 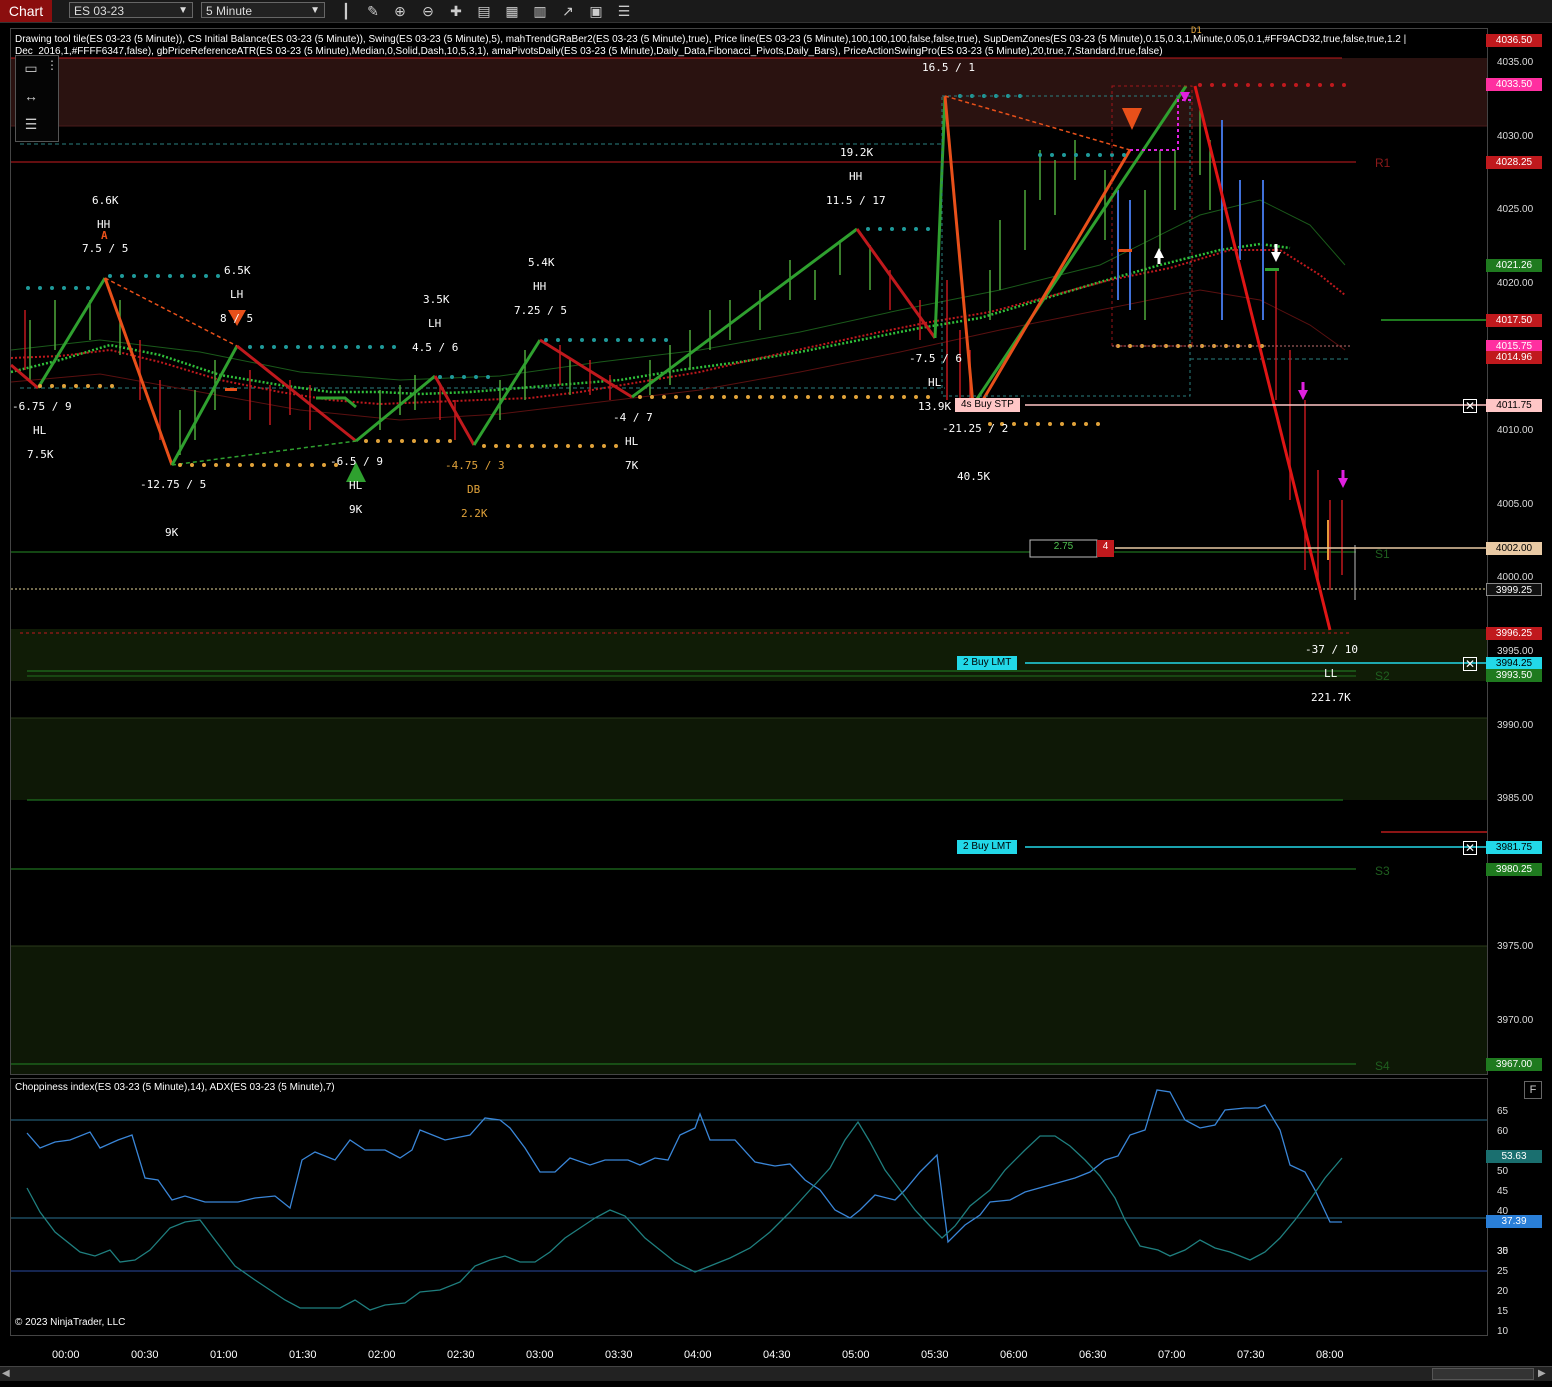 I want to click on pivot-s1-label: S1, so click(x=1382, y=554).